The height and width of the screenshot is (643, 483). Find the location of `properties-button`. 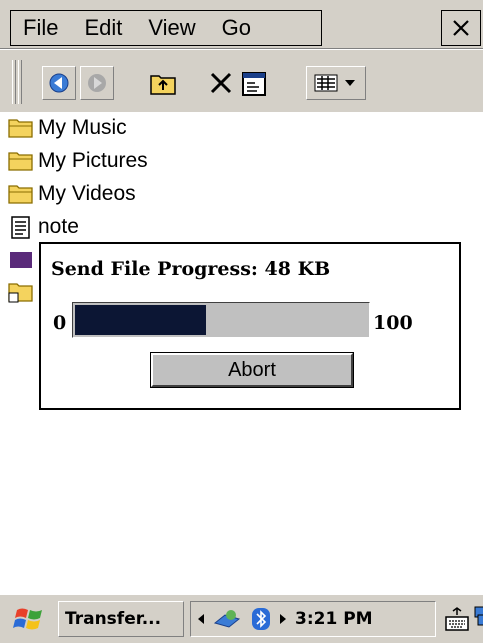

properties-button is located at coordinates (255, 83).